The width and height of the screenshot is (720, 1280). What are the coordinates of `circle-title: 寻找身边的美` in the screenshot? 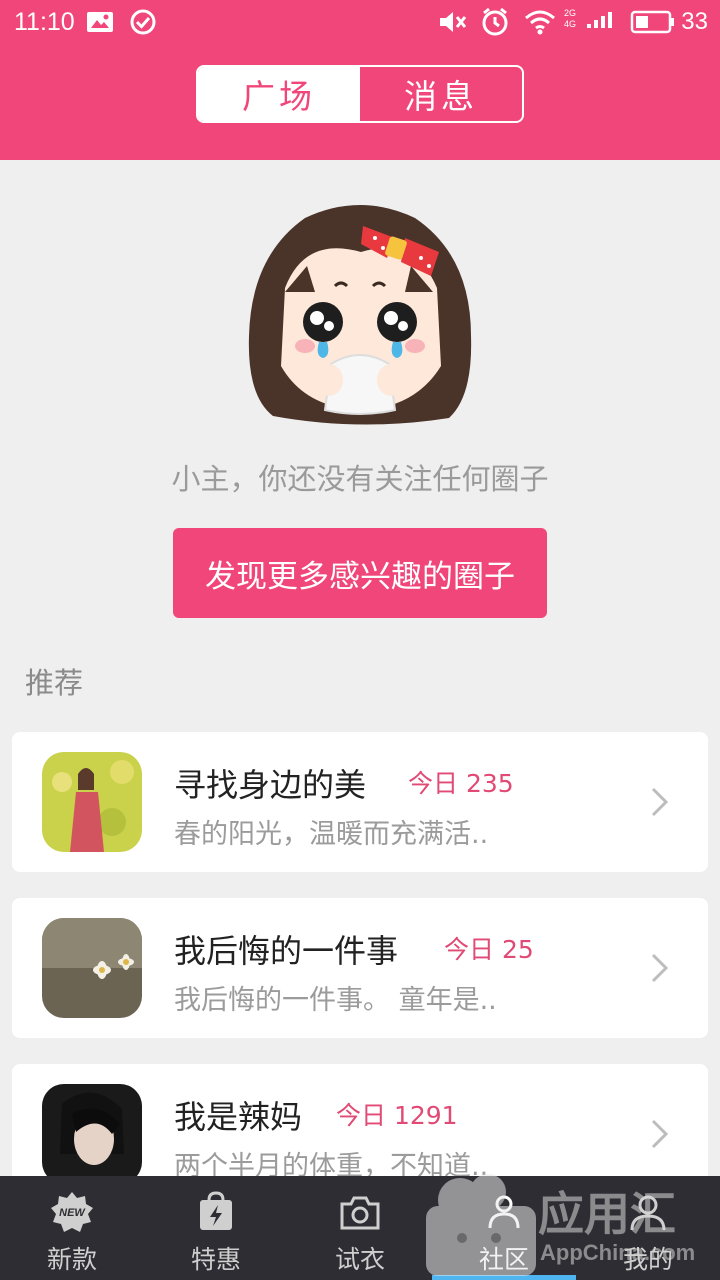 It's located at (270, 785).